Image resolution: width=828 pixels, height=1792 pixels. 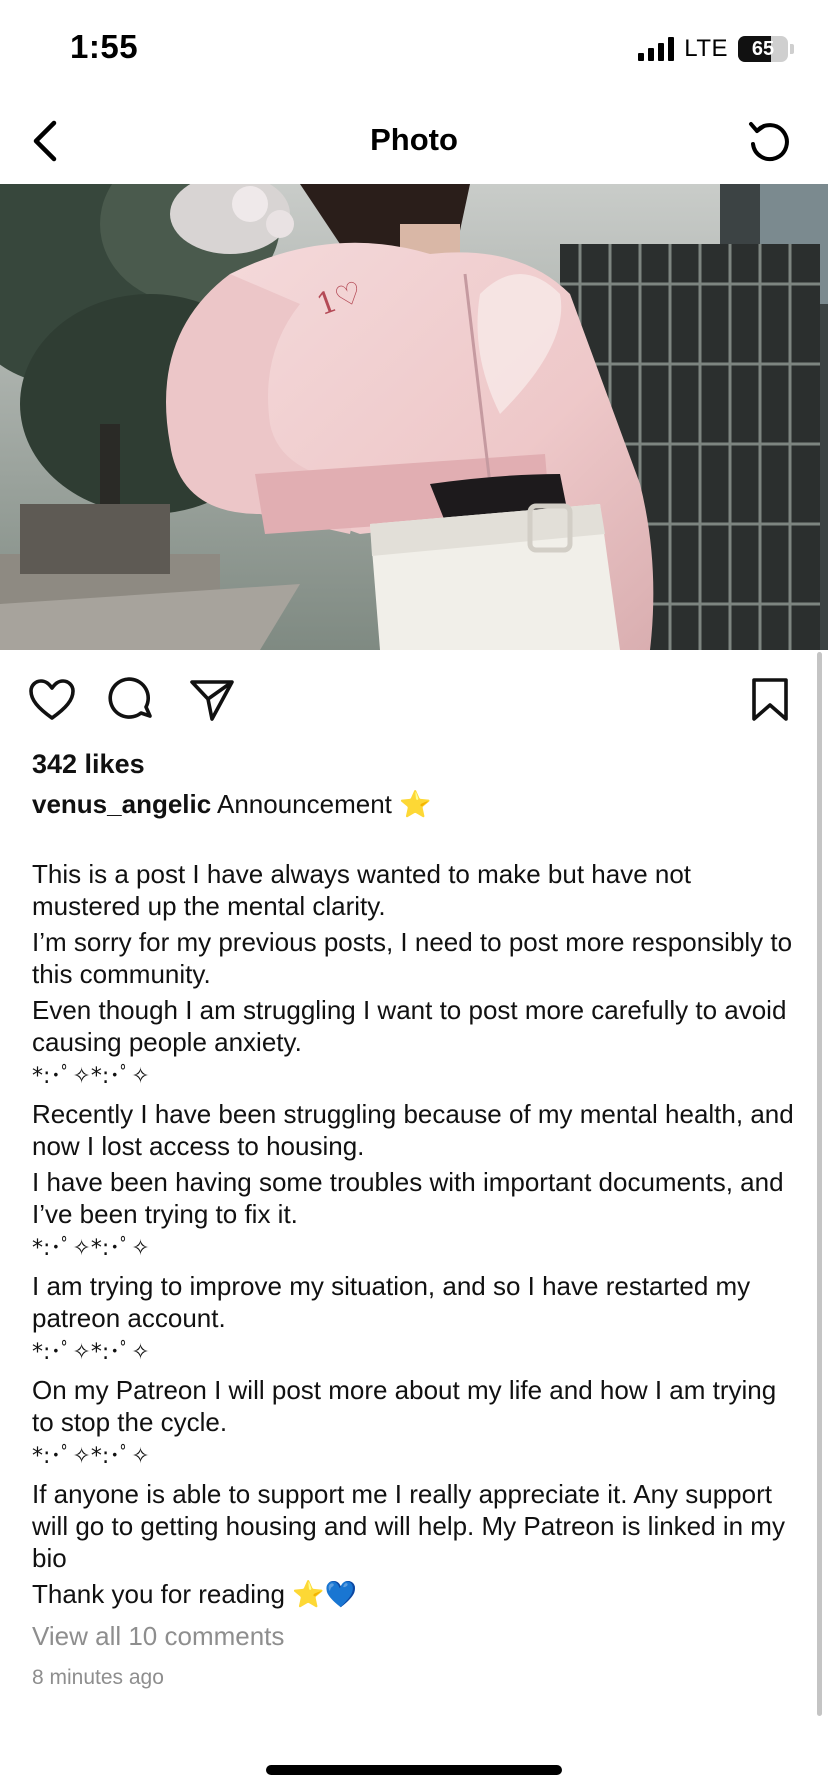 I want to click on battery-percent: 65, so click(x=763, y=48).